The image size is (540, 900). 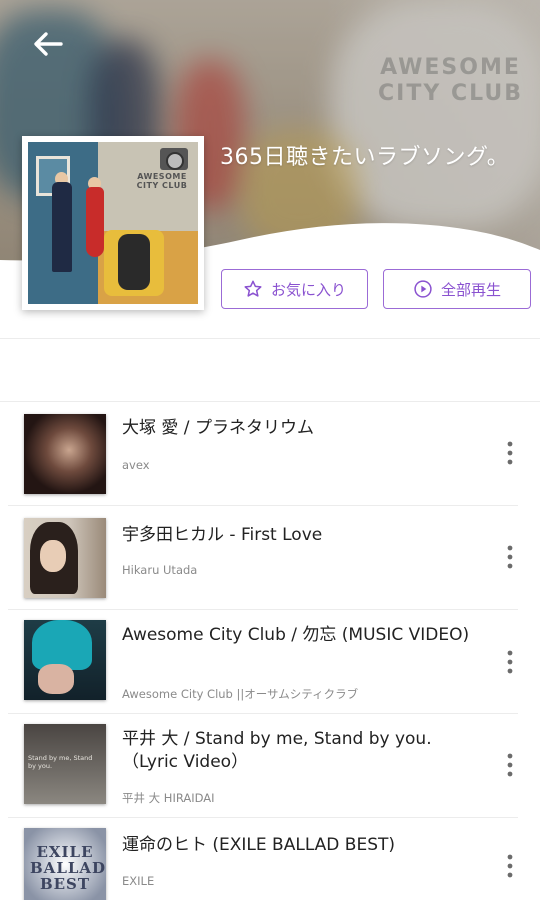 I want to click on favorite-button: お気に入り, so click(x=294, y=289).